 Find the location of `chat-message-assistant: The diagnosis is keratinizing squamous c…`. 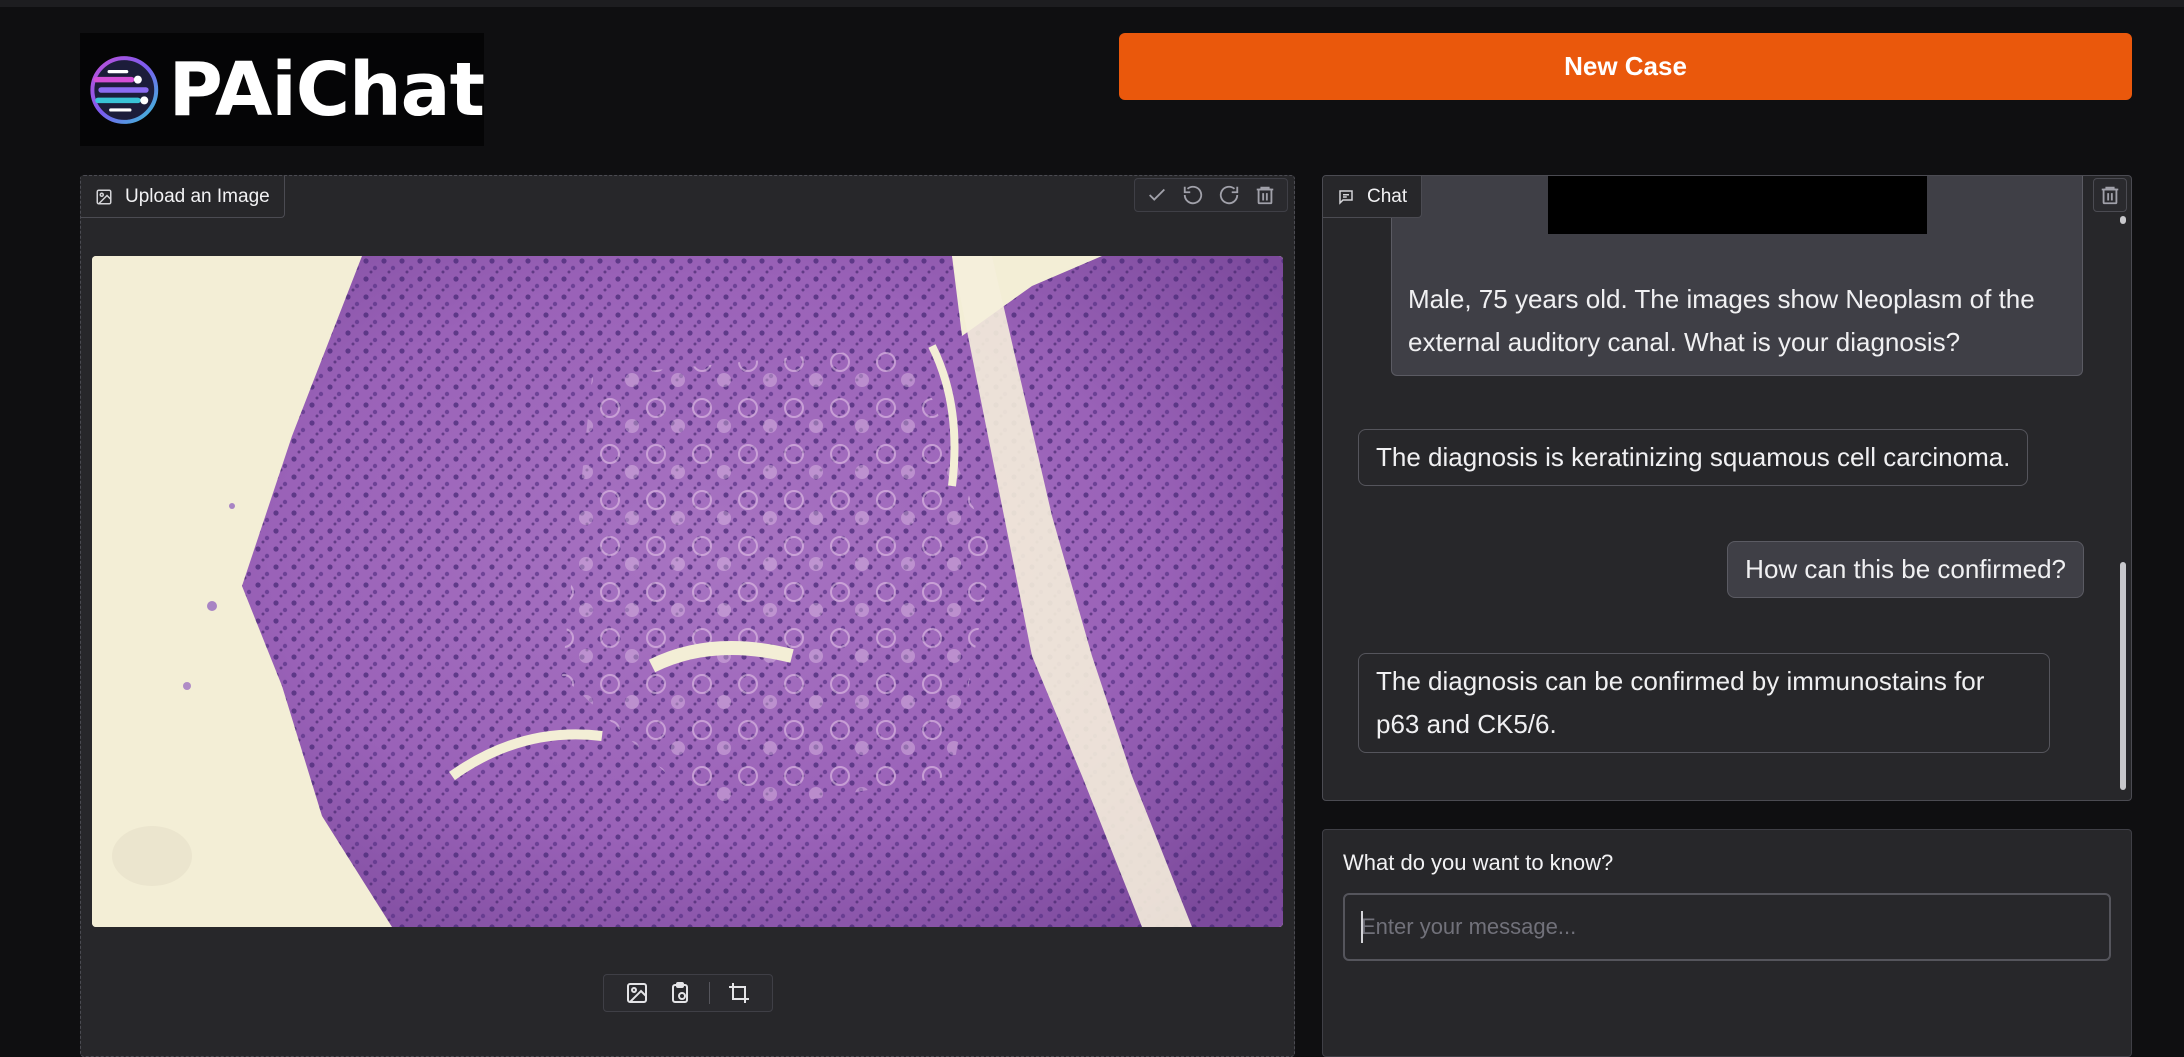

chat-message-assistant: The diagnosis is keratinizing squamous c… is located at coordinates (1693, 457).